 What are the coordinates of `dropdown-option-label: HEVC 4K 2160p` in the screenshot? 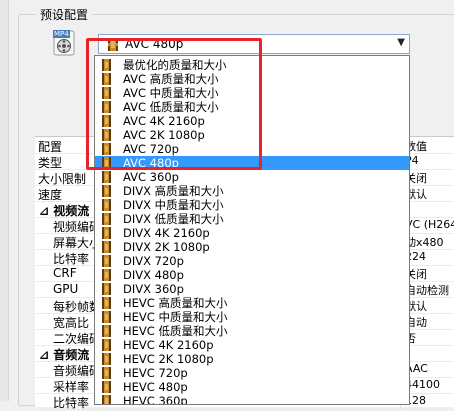 It's located at (168, 345).